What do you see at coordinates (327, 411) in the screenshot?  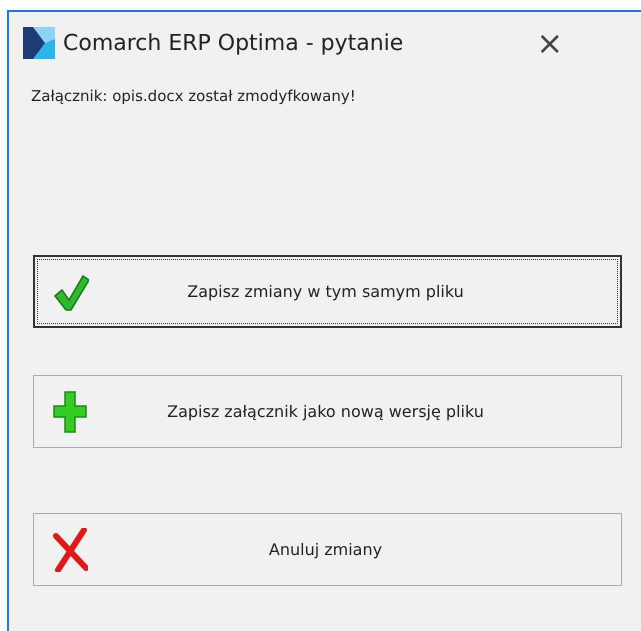 I see `action-button: Zapisz załącznik jako nową wersję pliku` at bounding box center [327, 411].